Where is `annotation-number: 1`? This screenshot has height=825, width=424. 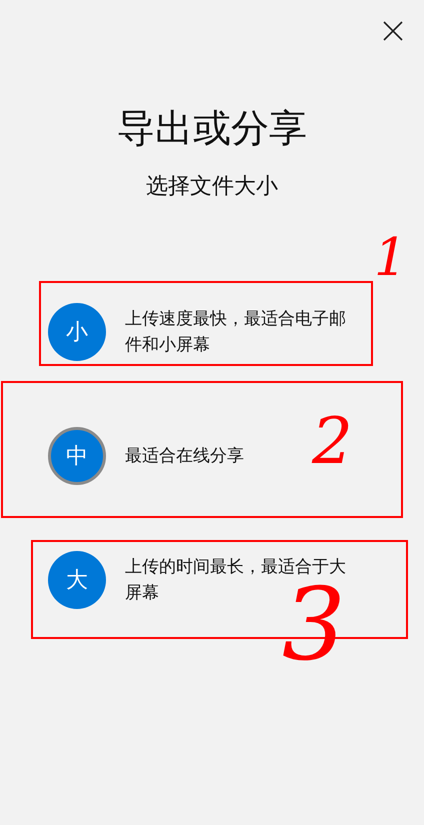
annotation-number: 1 is located at coordinates (391, 258).